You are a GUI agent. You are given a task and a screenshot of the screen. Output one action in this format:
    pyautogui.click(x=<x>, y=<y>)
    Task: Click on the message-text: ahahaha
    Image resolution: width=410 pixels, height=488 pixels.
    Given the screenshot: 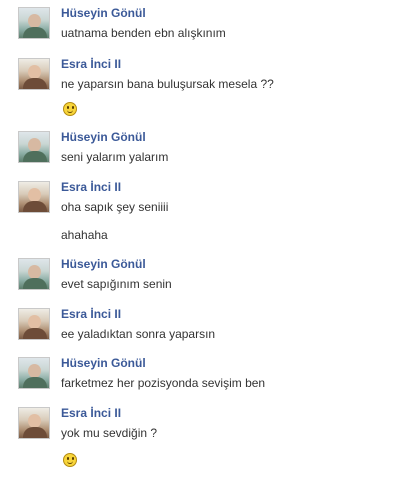 What is the action you would take?
    pyautogui.click(x=84, y=235)
    